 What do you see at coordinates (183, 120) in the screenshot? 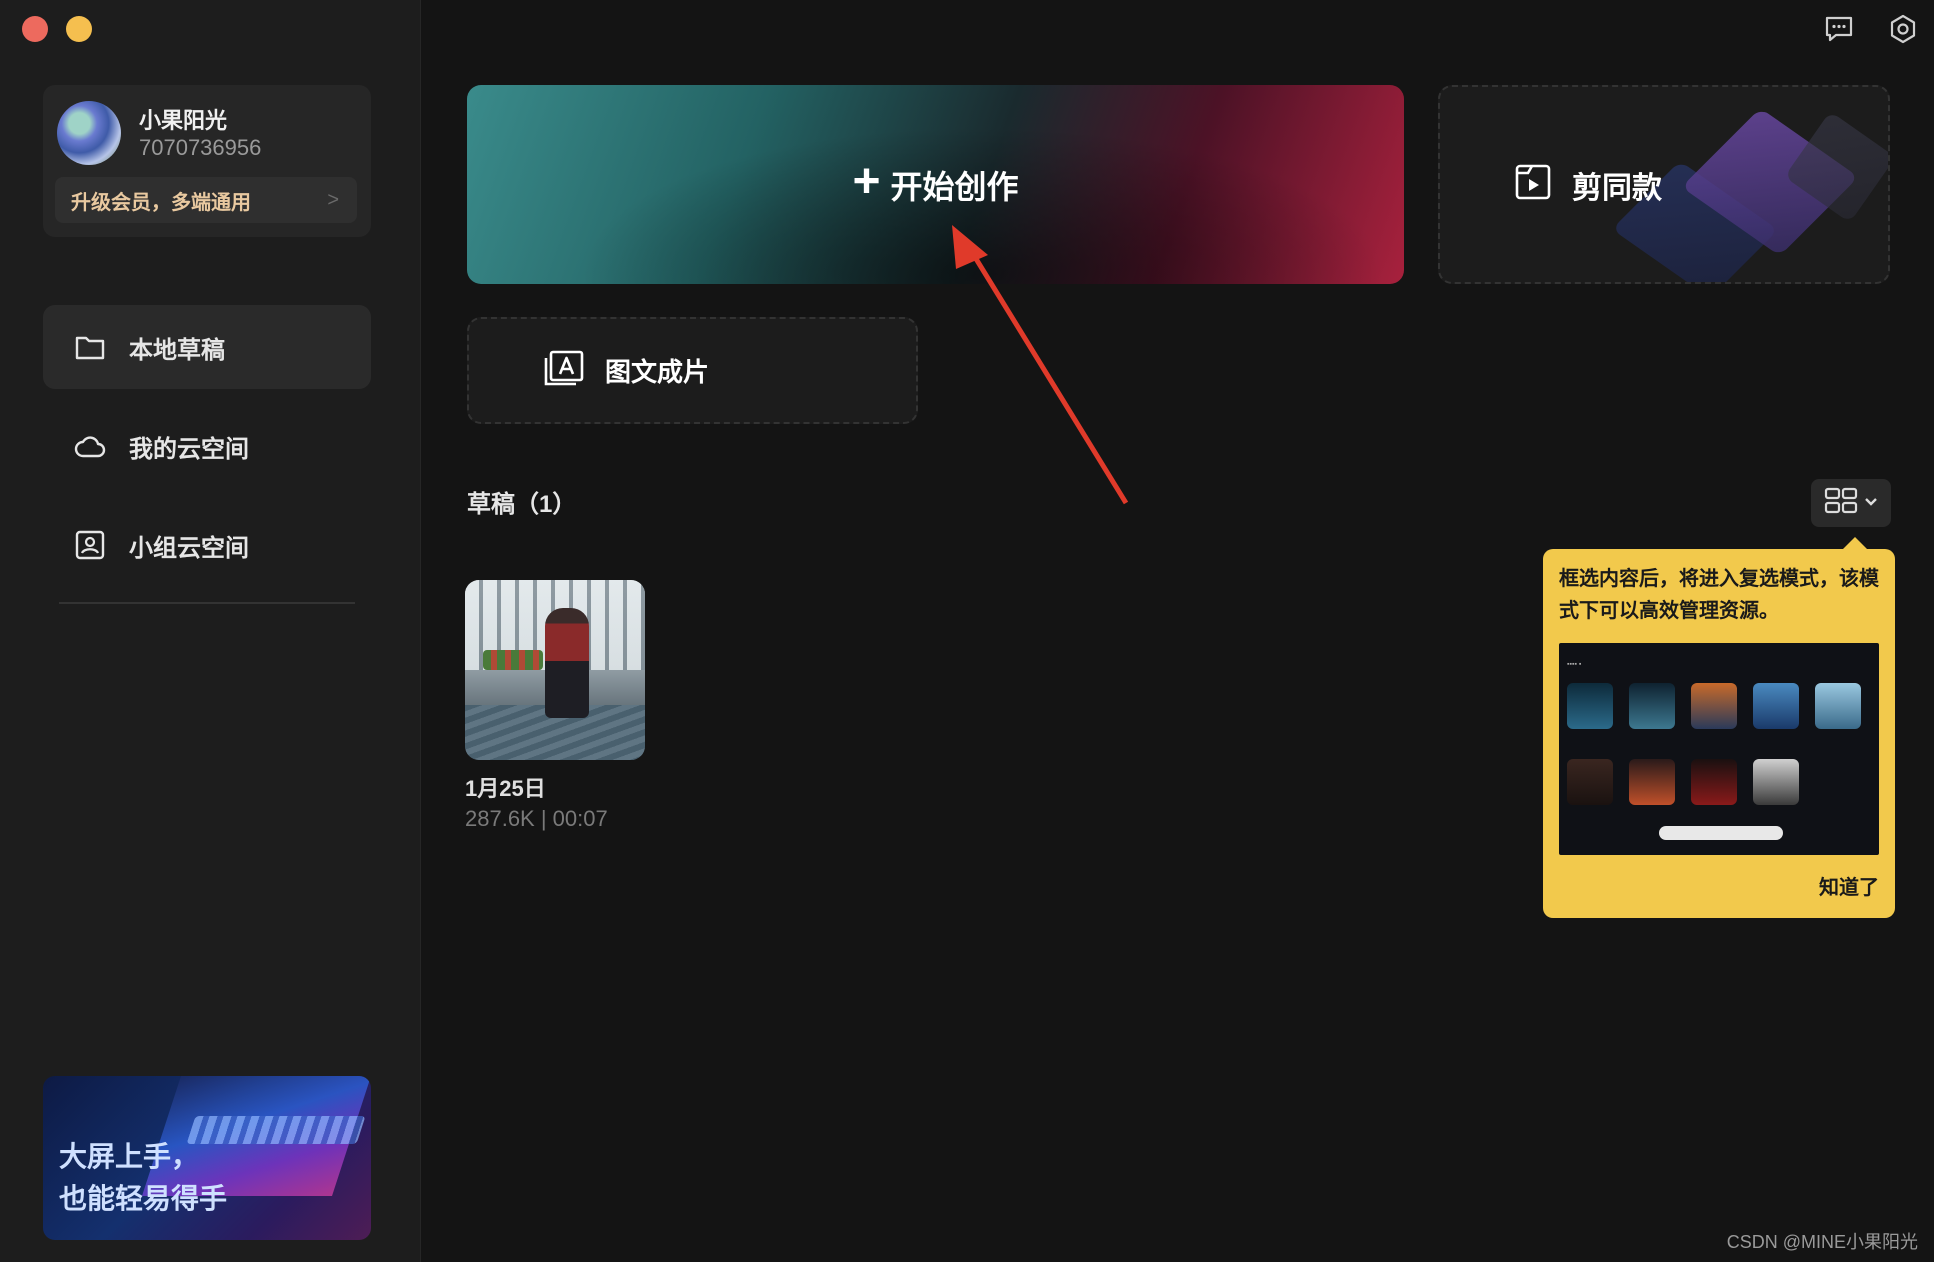
I see `user-name: 小果阳光` at bounding box center [183, 120].